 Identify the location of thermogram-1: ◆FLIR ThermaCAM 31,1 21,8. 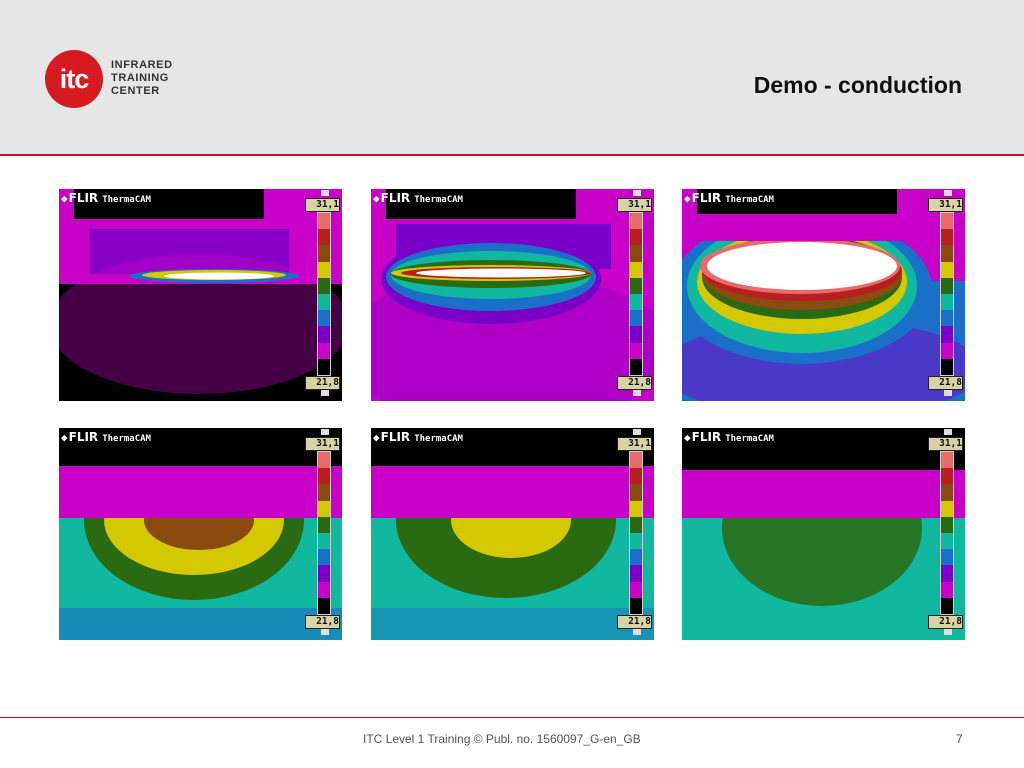
(200, 295).